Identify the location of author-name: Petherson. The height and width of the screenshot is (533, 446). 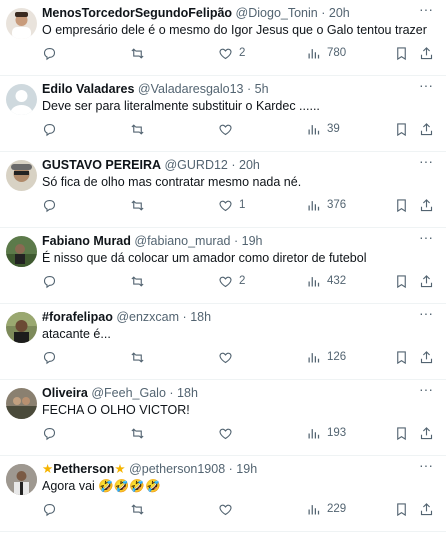
(83, 469).